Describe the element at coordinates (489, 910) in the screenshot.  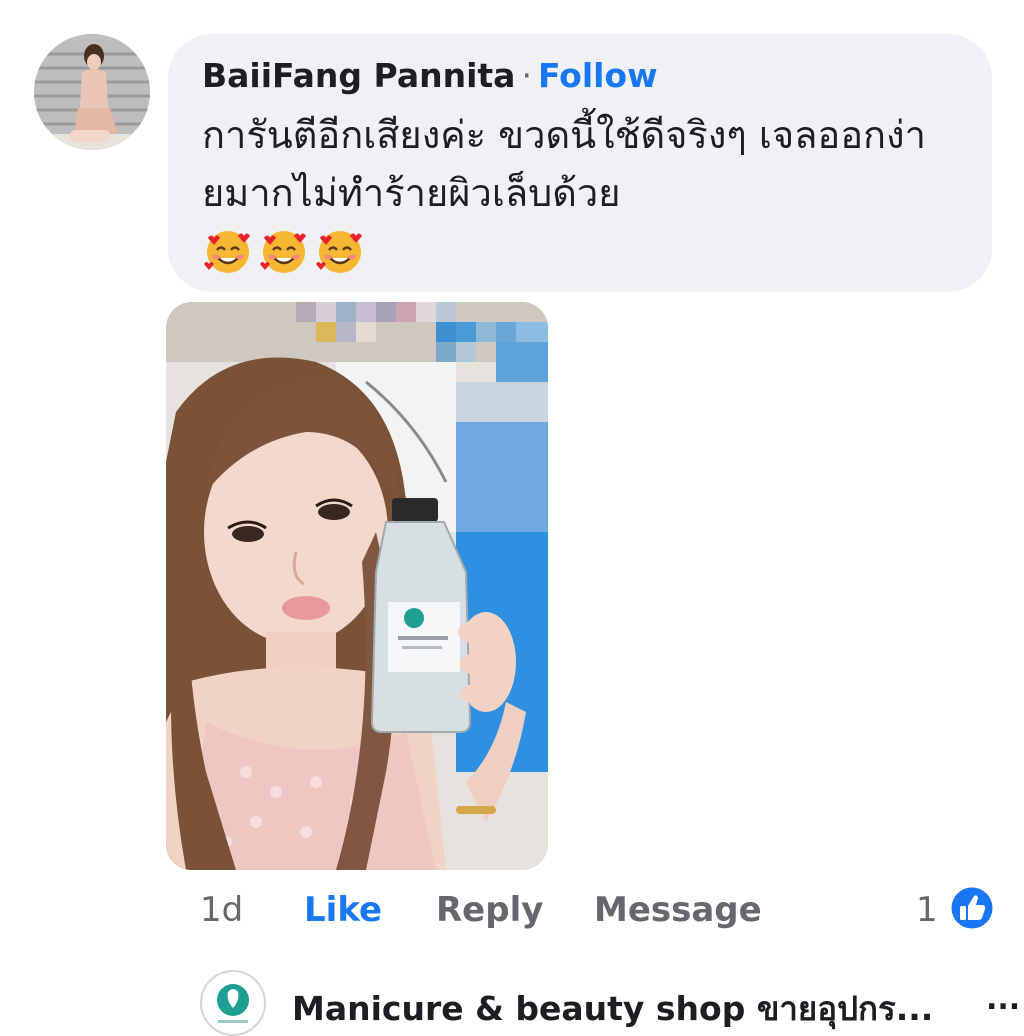
I see `reply-button: Reply` at that location.